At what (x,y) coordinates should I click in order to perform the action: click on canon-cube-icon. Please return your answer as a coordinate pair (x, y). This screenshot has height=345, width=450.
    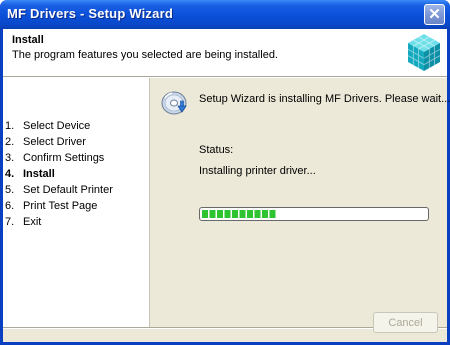
    Looking at the image, I should click on (424, 52).